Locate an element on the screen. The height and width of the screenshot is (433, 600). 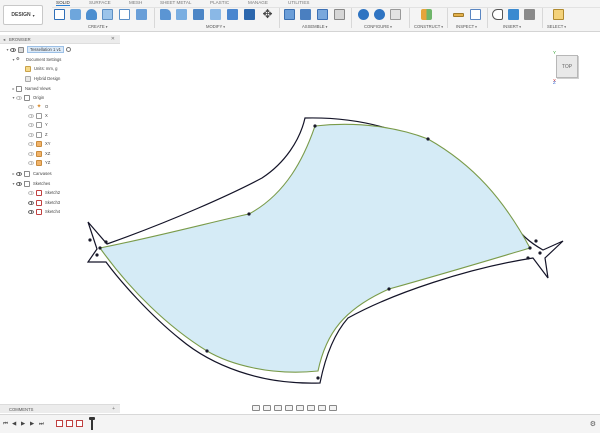
configure-menu: CONFIGURE▾ is located at coordinates (378, 26).